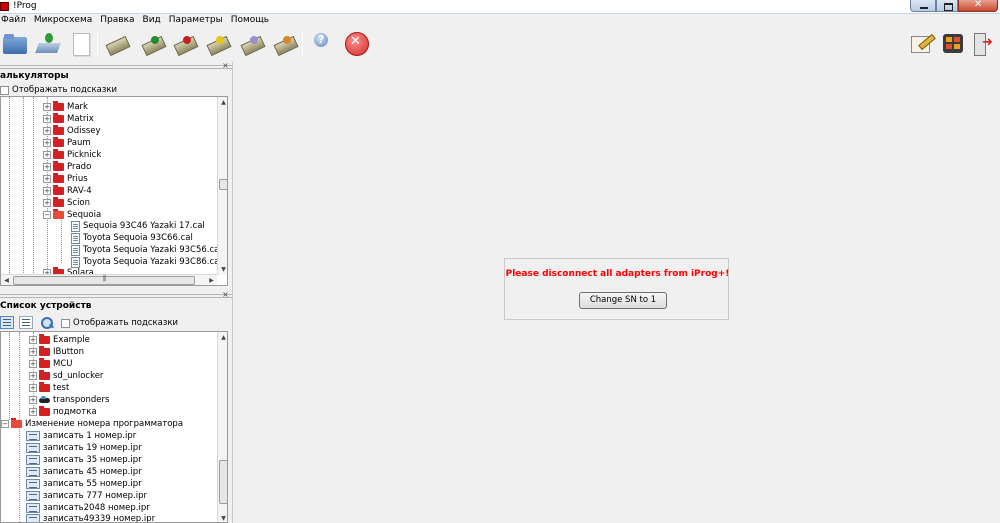 This screenshot has height=523, width=1000. I want to click on exit-icon, so click(984, 44).